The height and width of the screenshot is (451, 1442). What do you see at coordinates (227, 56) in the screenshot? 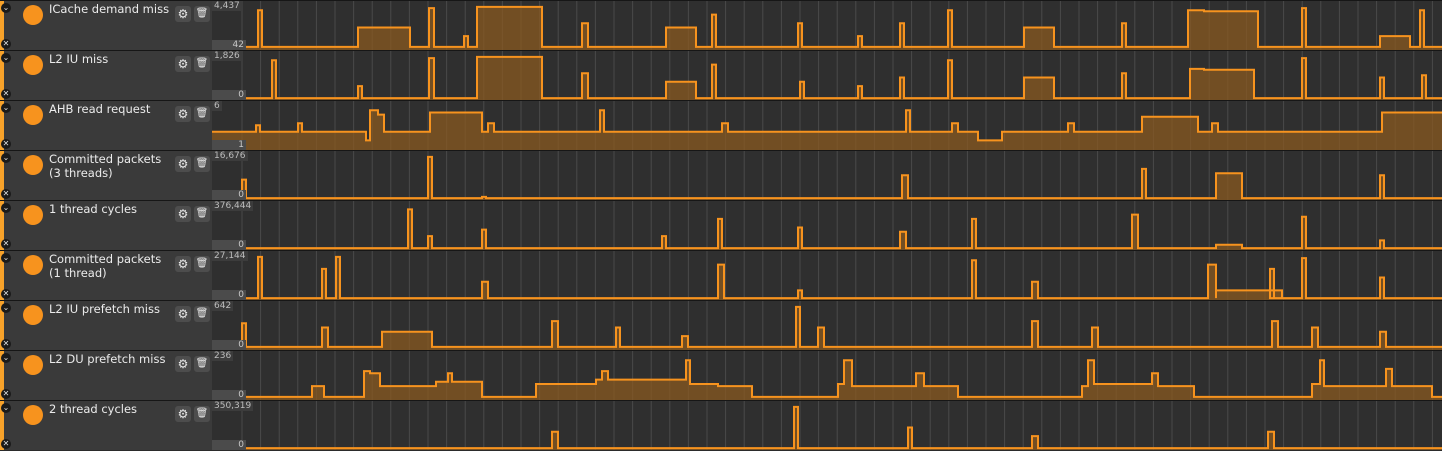
I see `max-value-label: 1,826` at bounding box center [227, 56].